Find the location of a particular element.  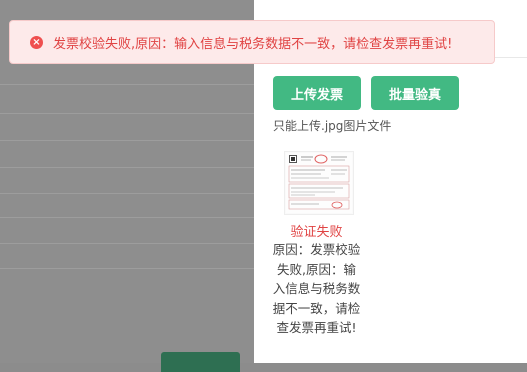

error-toast: × 发票校验失败,原因：输入信息与税务数据不一致，请检查发票再重试! is located at coordinates (252, 42).